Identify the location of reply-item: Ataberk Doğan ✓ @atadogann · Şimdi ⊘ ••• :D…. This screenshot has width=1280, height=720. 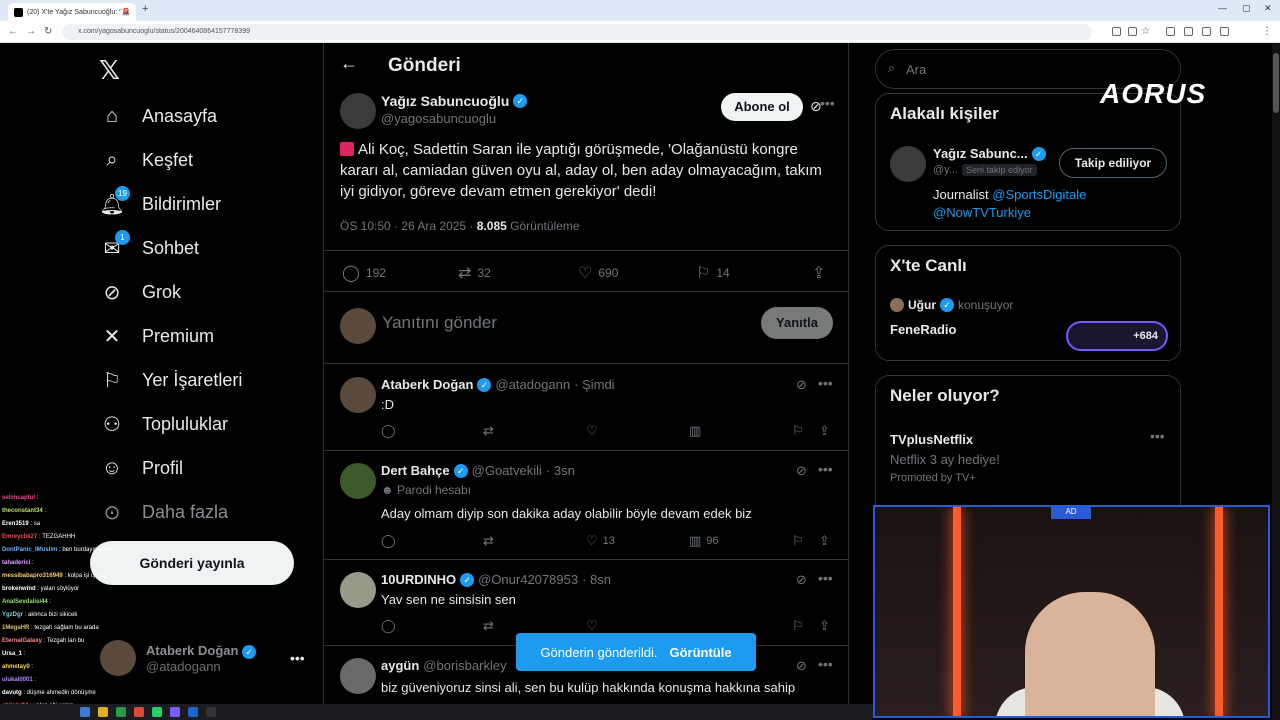
(586, 408).